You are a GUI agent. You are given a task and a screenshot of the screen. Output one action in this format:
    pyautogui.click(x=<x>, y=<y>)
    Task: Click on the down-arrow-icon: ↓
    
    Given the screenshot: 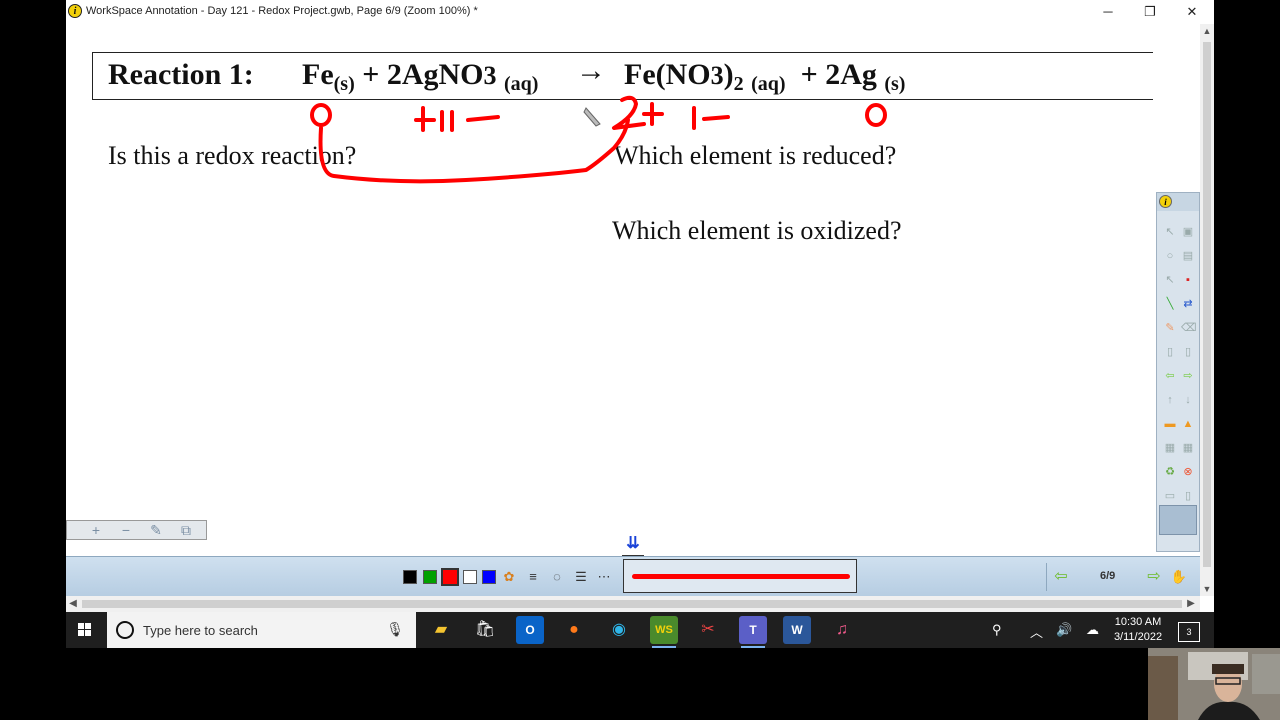 What is the action you would take?
    pyautogui.click(x=1188, y=400)
    